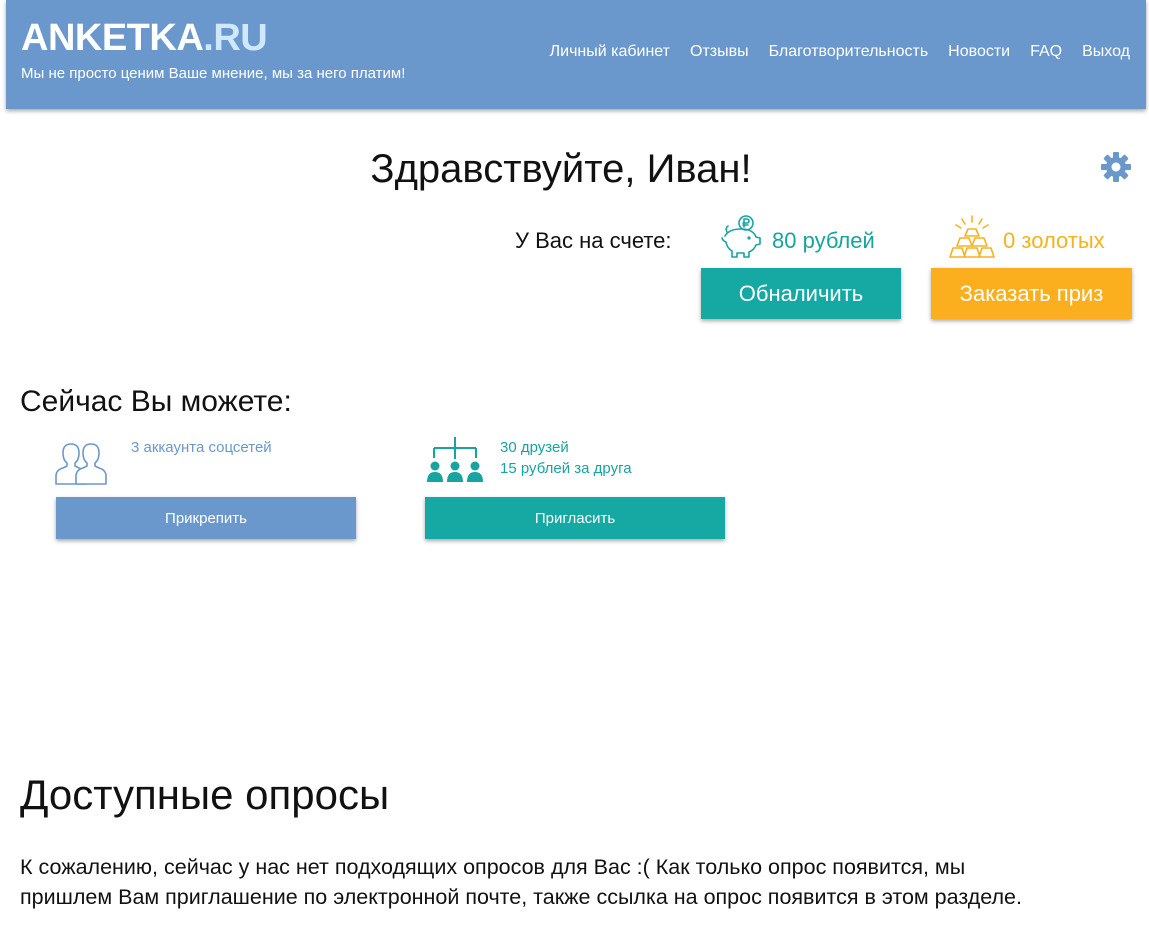 This screenshot has width=1149, height=938. Describe the element at coordinates (206, 518) in the screenshot. I see `attach-social-button: Прикрепить` at that location.